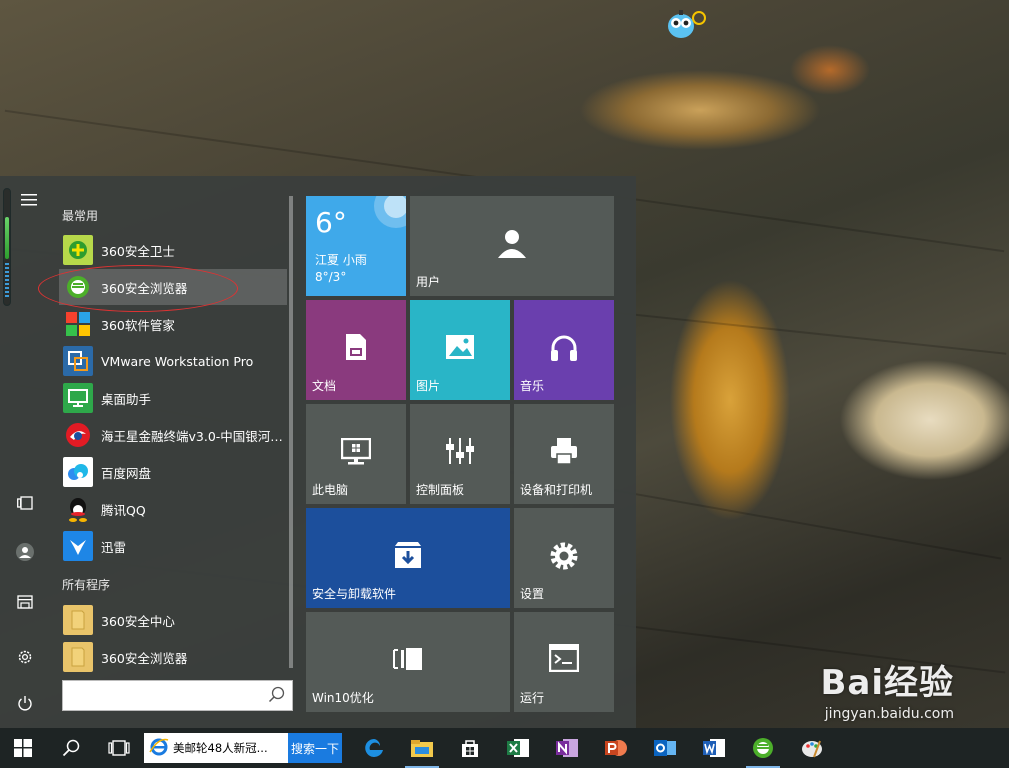  What do you see at coordinates (327, 260) in the screenshot?
I see `weather-place: 江夏` at bounding box center [327, 260].